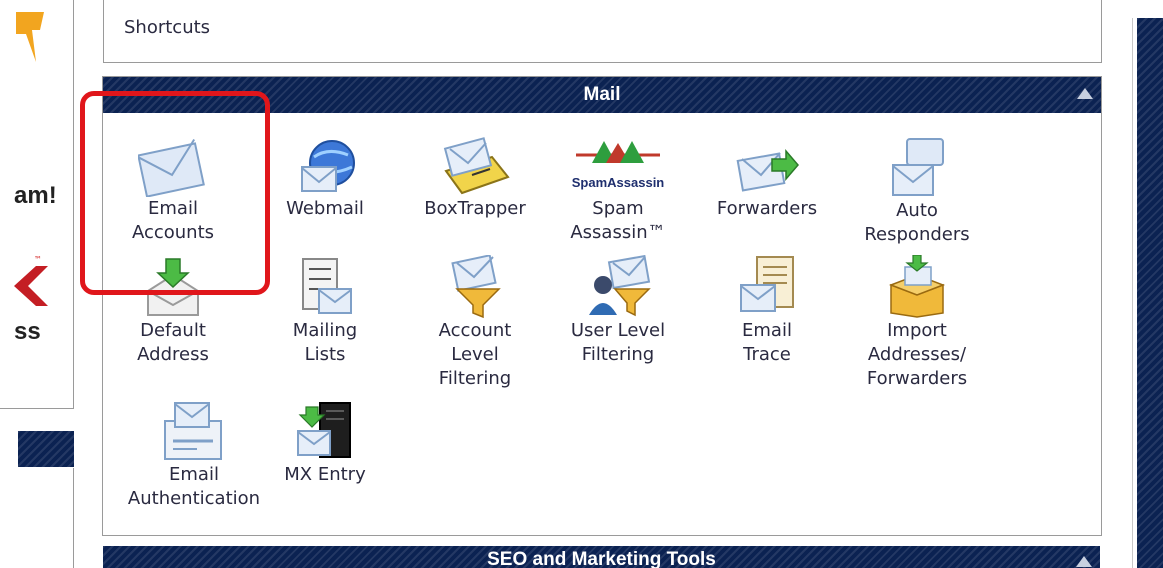  Describe the element at coordinates (167, 27) in the screenshot. I see `shortcuts-title: Shortcuts` at that location.